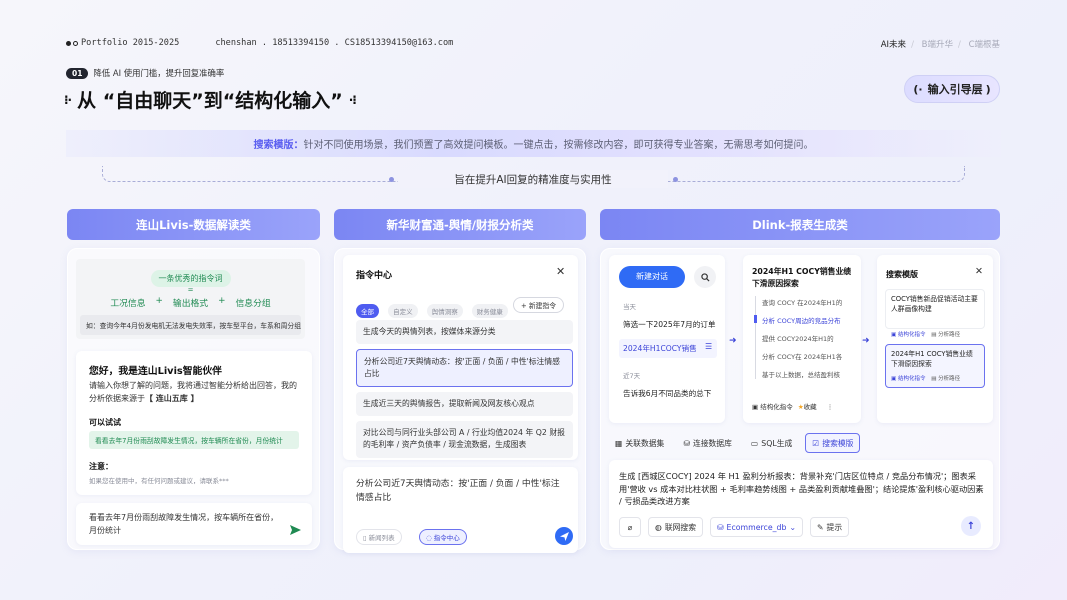 Image resolution: width=1067 pixels, height=600 pixels. I want to click on prompt-actions: ⌀ ◍ 联网搜索 ⛁ Ecommerce_db ⌄ ✎ 提示, so click(734, 527).